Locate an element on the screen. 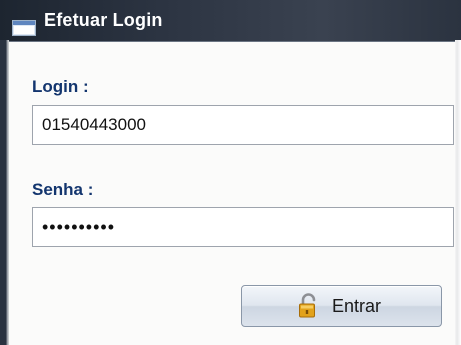 Image resolution: width=461 pixels, height=345 pixels. title-bar: Efetuar Login is located at coordinates (230, 21).